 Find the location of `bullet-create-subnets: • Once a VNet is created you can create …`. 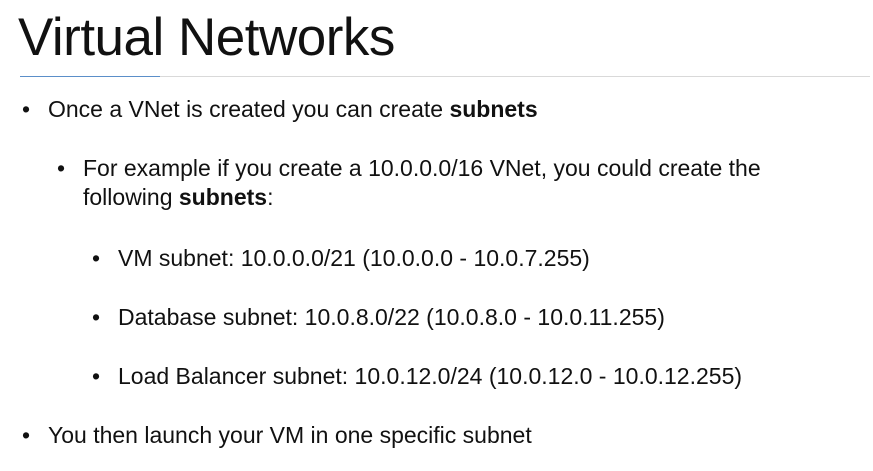

bullet-create-subnets: • Once a VNet is created you can create … is located at coordinates (280, 109).